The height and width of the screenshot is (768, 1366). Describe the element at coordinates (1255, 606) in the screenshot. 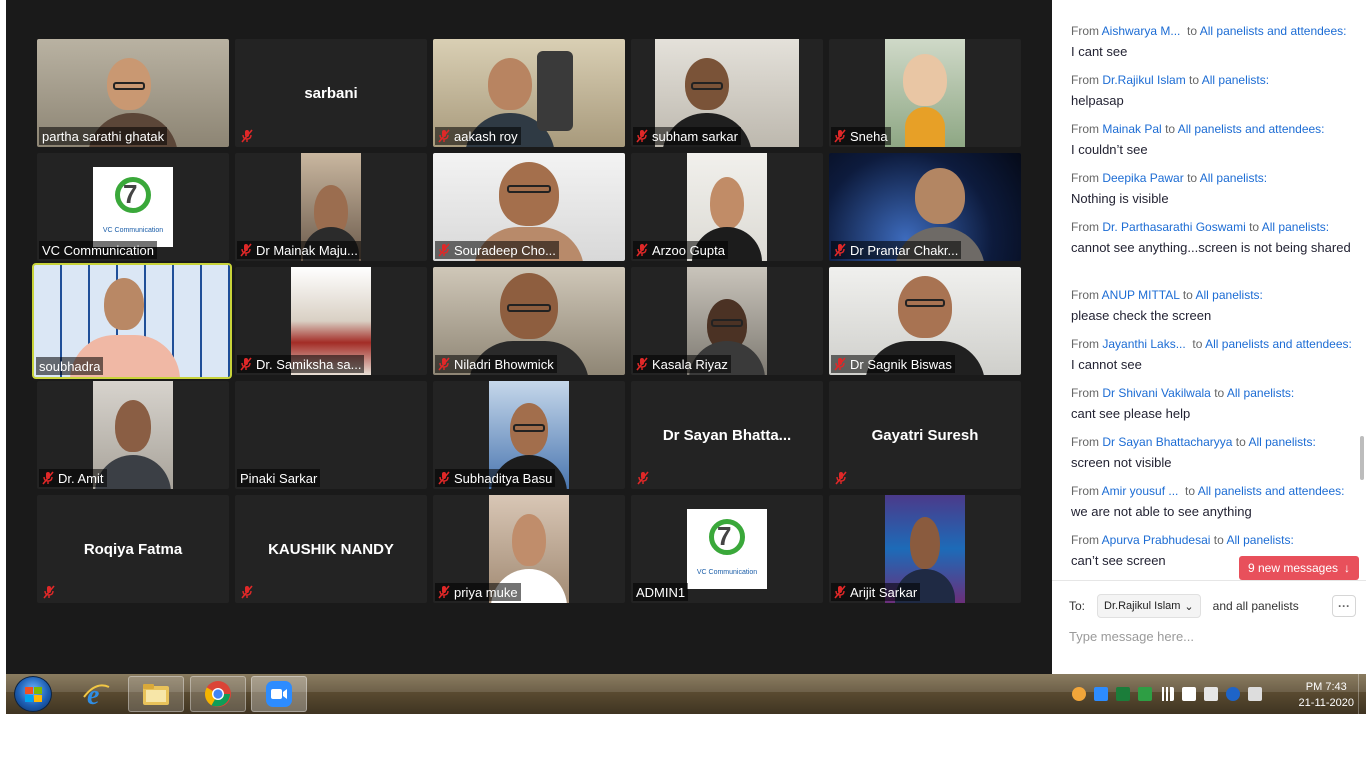

I see `recipient-suffix: and all panelists` at that location.